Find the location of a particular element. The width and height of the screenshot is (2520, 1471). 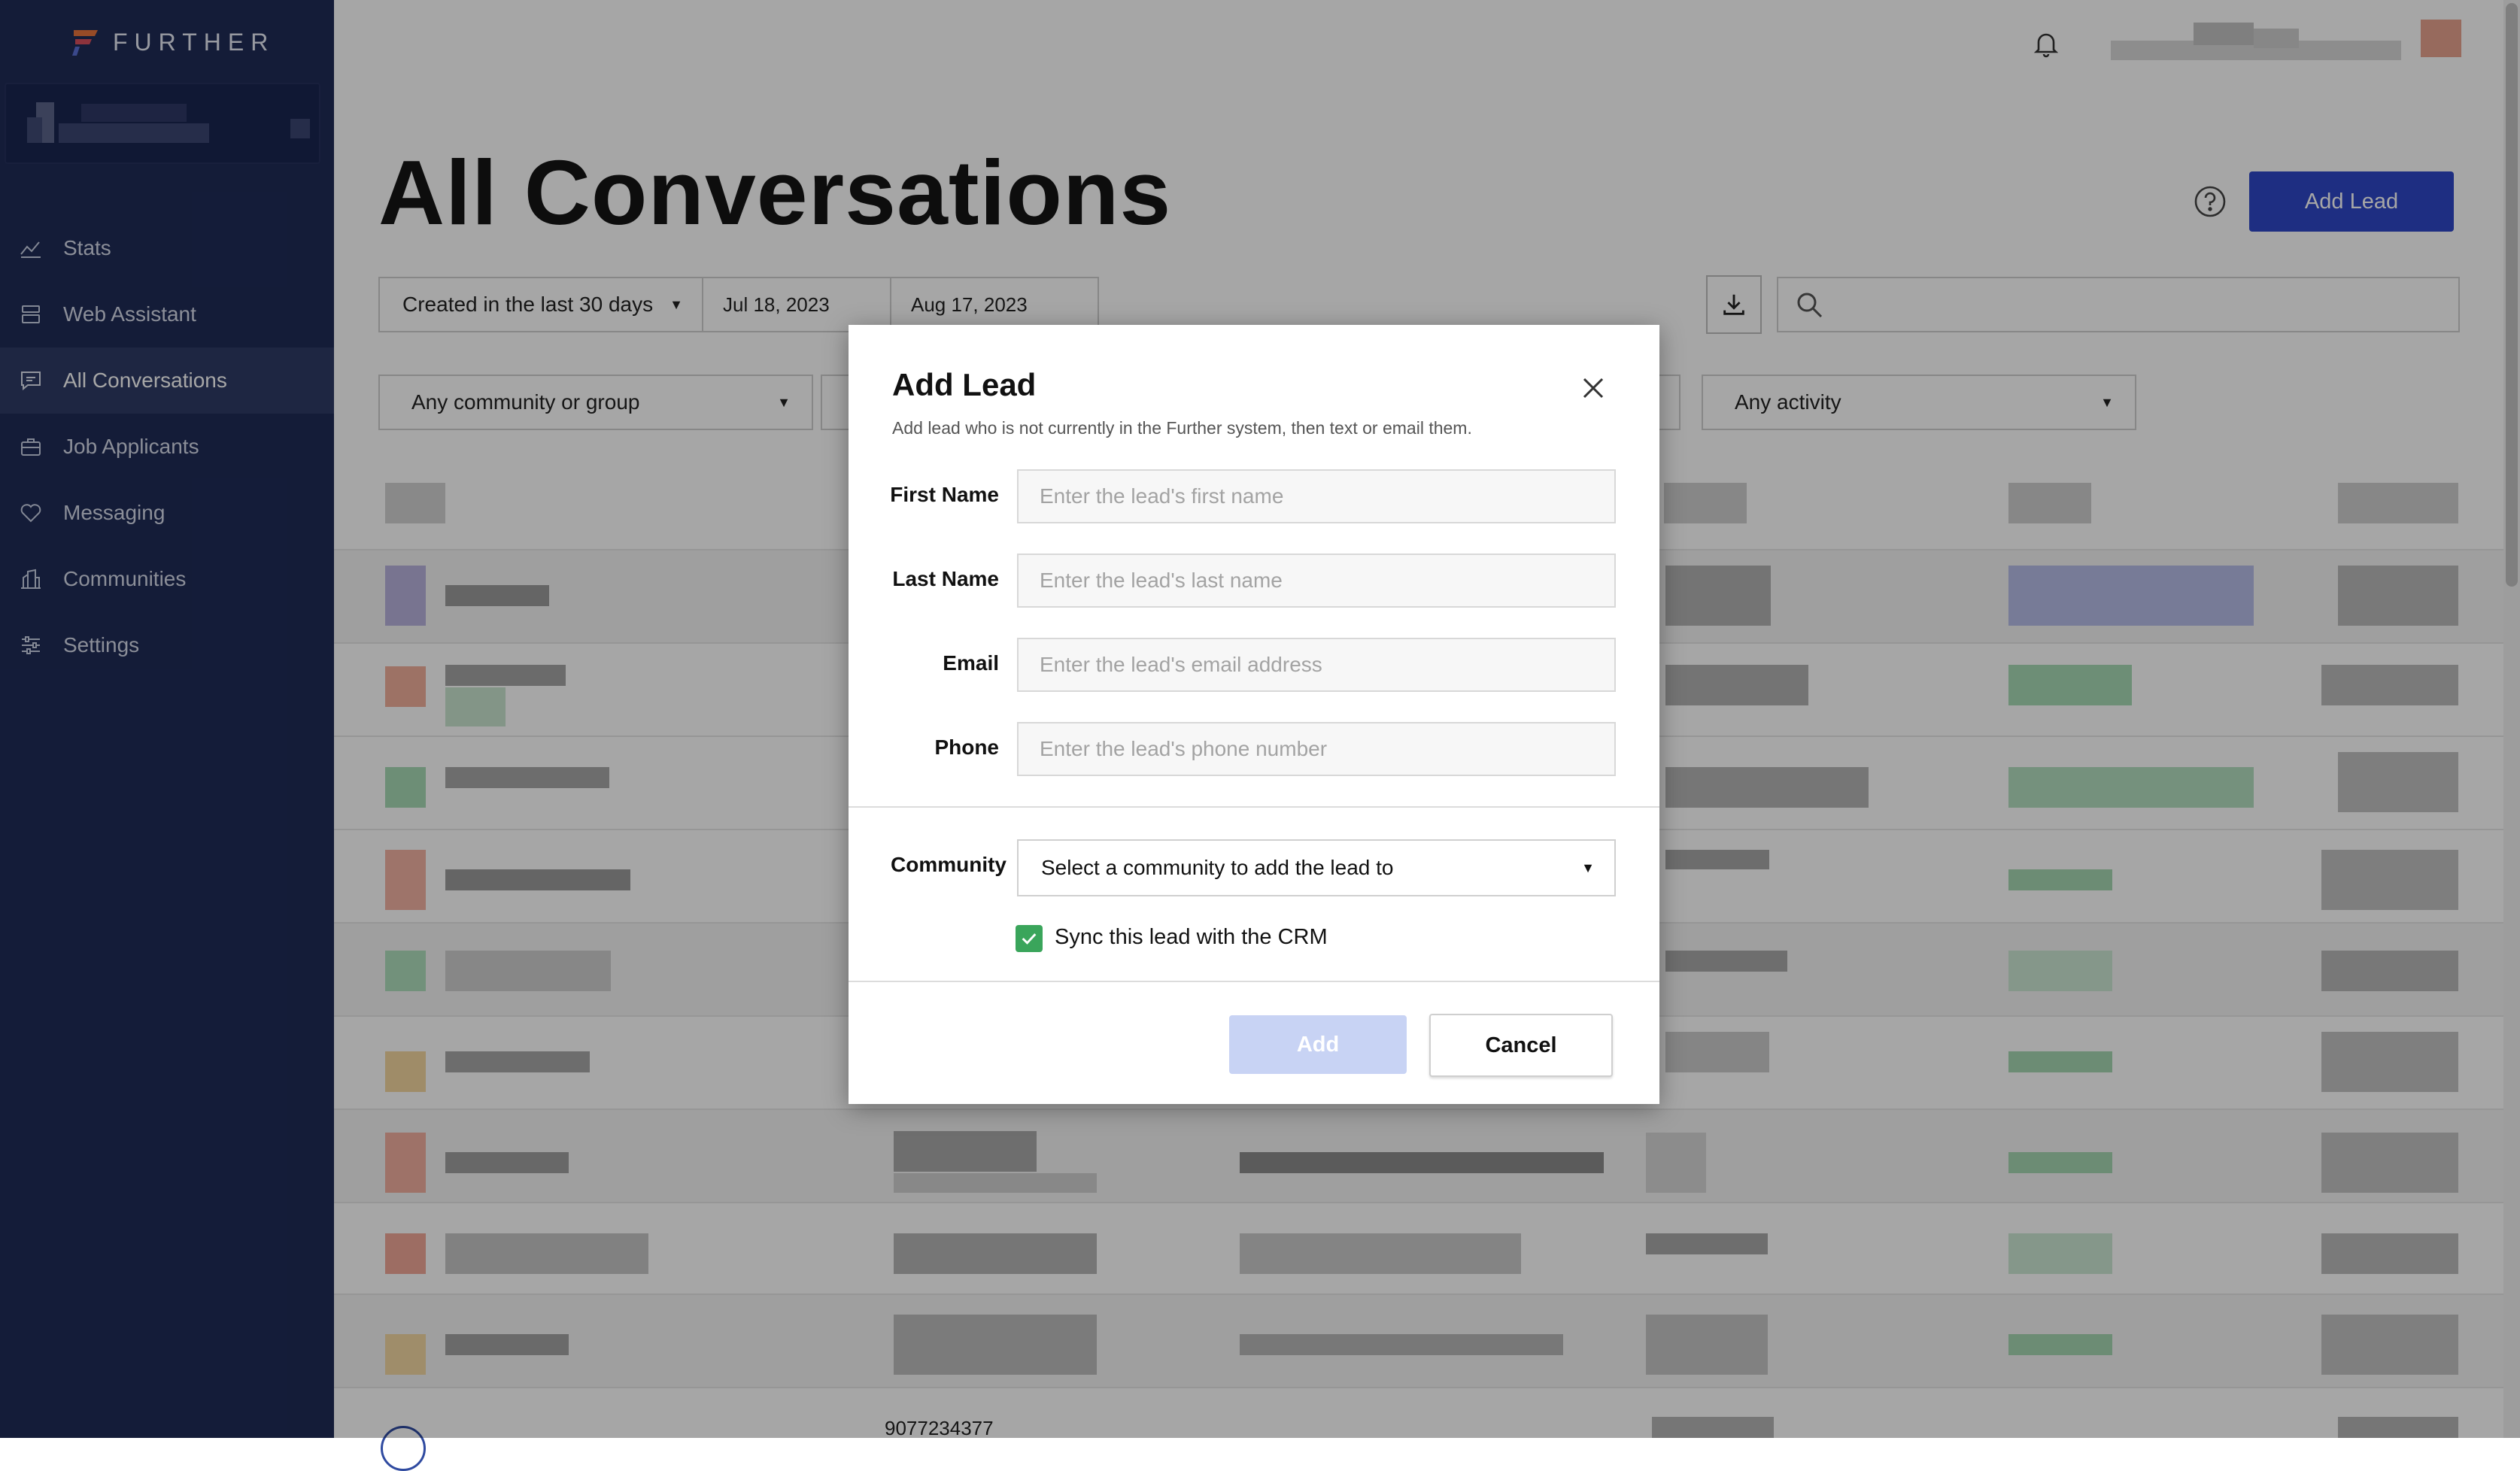

sync-crm-label: Sync this lead with the CRM is located at coordinates (1191, 937).